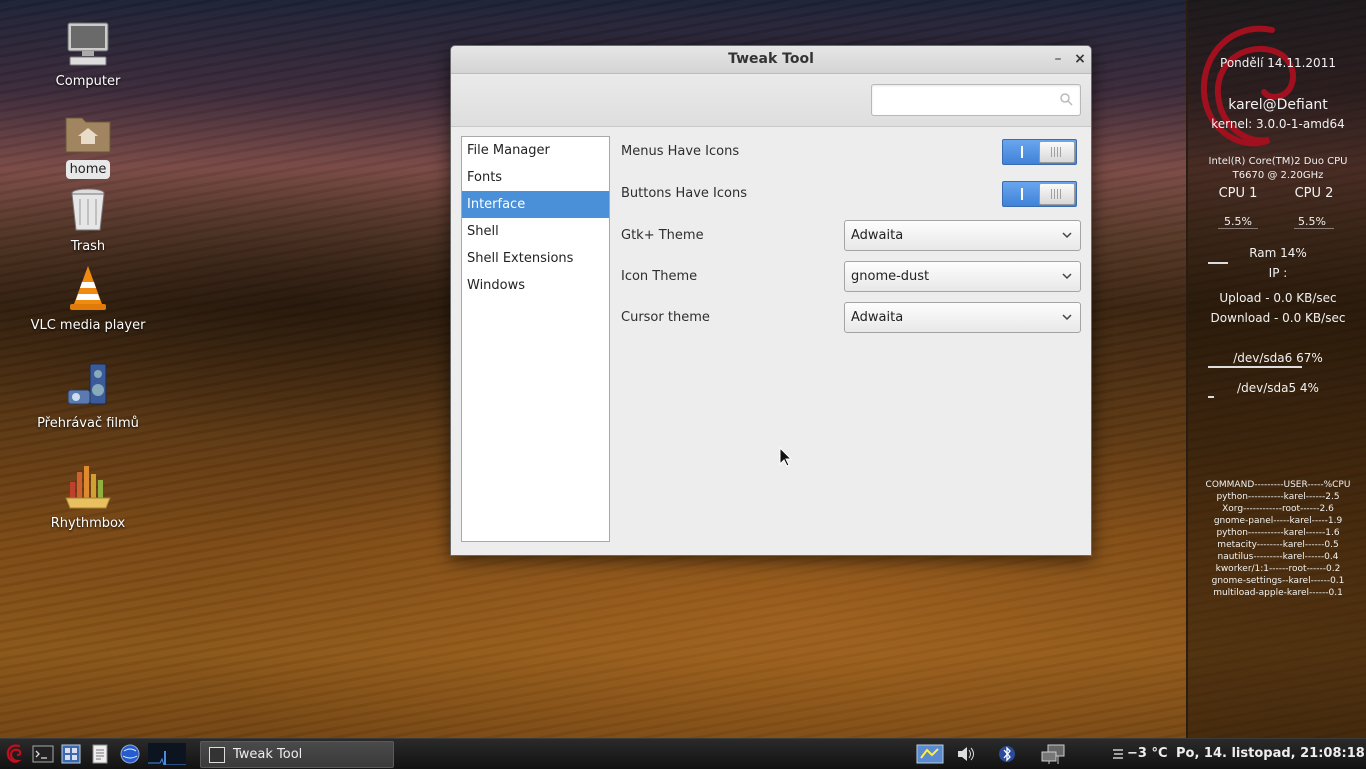 This screenshot has height=769, width=1366. What do you see at coordinates (1278, 273) in the screenshot?
I see `conky-ip: IP :` at bounding box center [1278, 273].